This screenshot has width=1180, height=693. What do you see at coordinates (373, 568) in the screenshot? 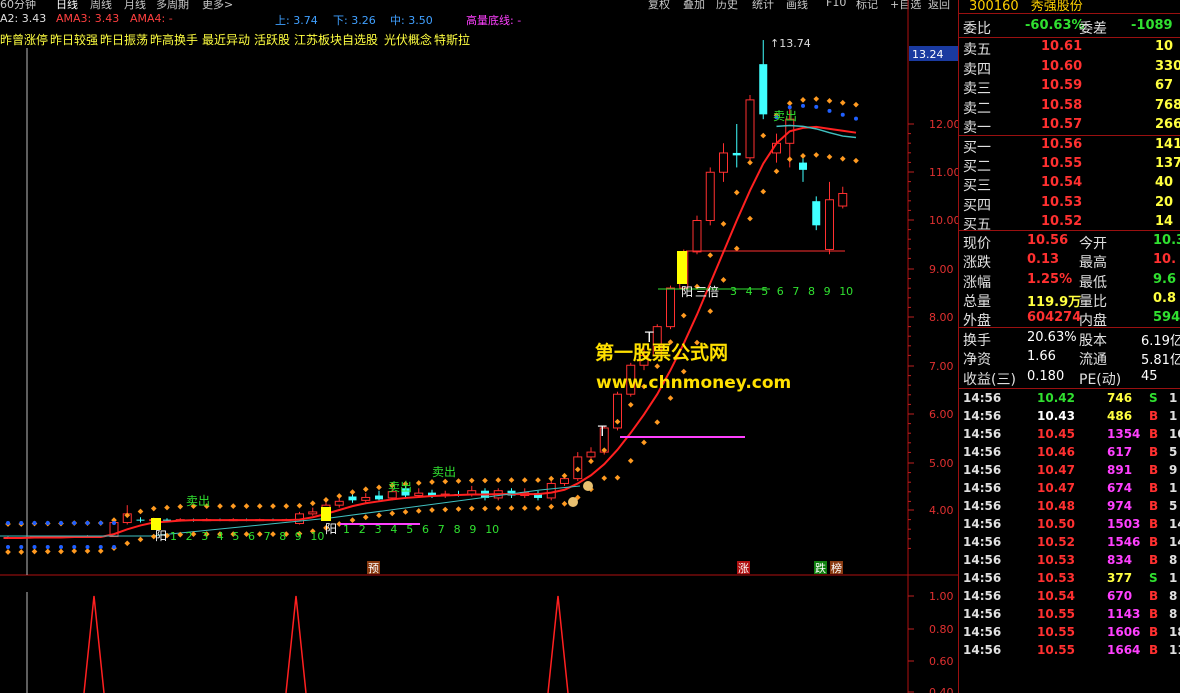
I see `event-badge: 预` at bounding box center [373, 568].